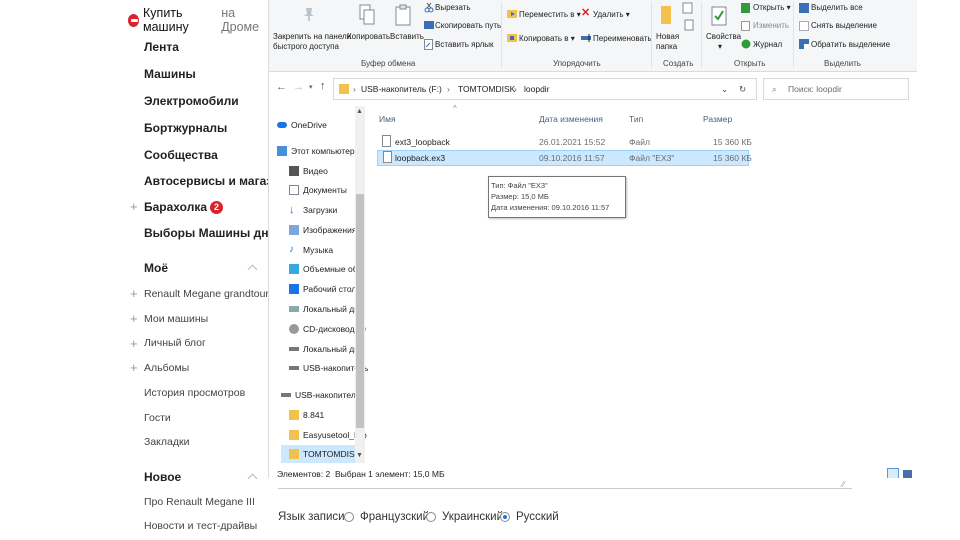 This screenshot has height=540, width=960. Describe the element at coordinates (772, 8) in the screenshot. I see `open-button: Открыть ▾` at that location.